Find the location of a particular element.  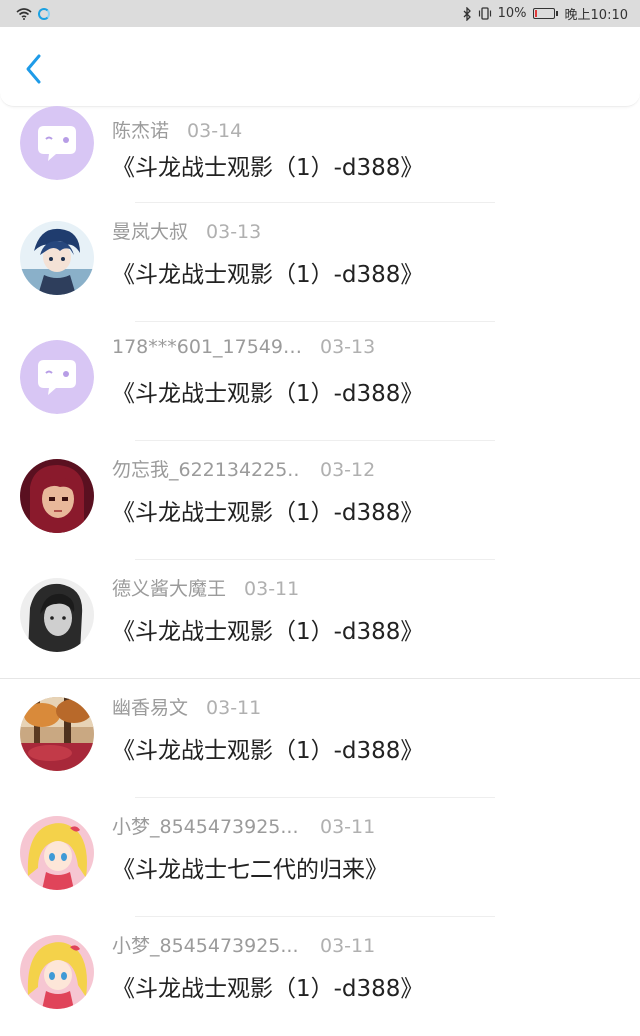

status-bar: 10% 晚上10:10 is located at coordinates (320, 13).